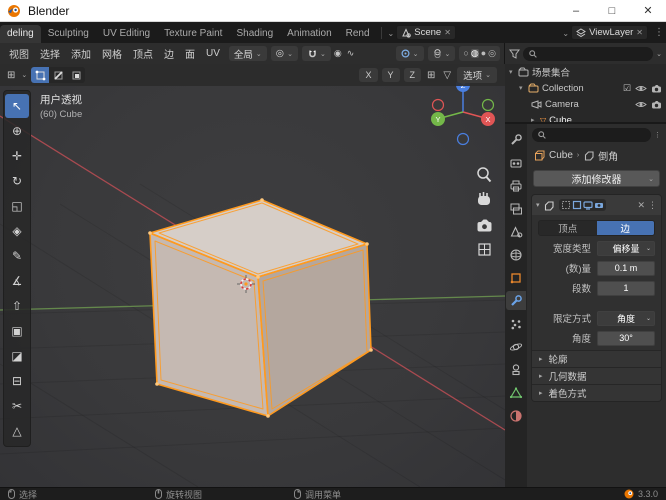  Describe the element at coordinates (514, 54) in the screenshot. I see `filter-funnel-icon` at that location.